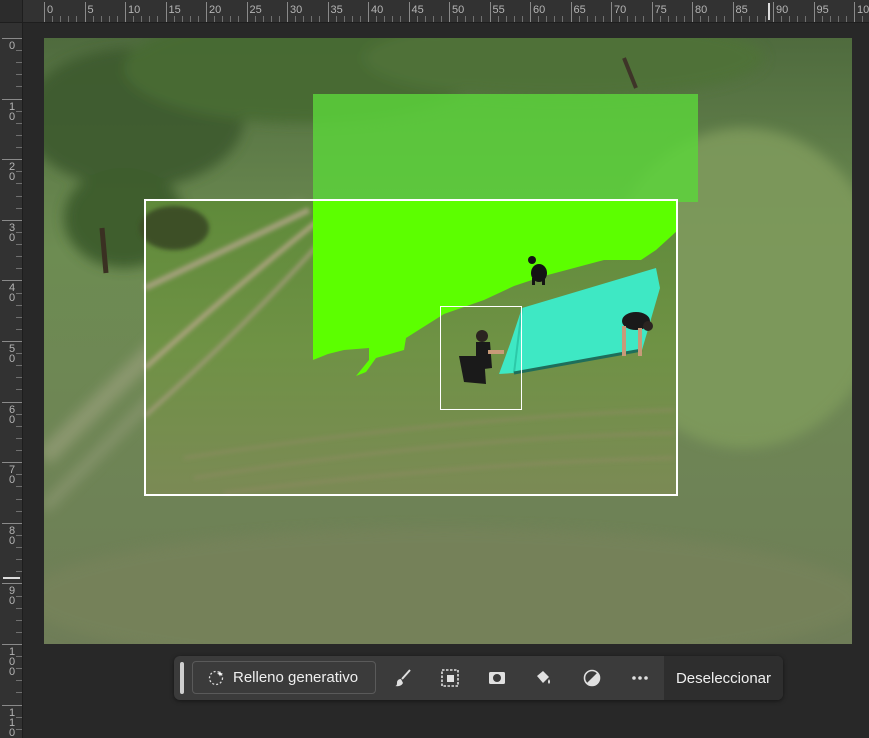 Image resolution: width=869 pixels, height=738 pixels. Describe the element at coordinates (579, 10) in the screenshot. I see `ruler-tick-label: 65` at that location.